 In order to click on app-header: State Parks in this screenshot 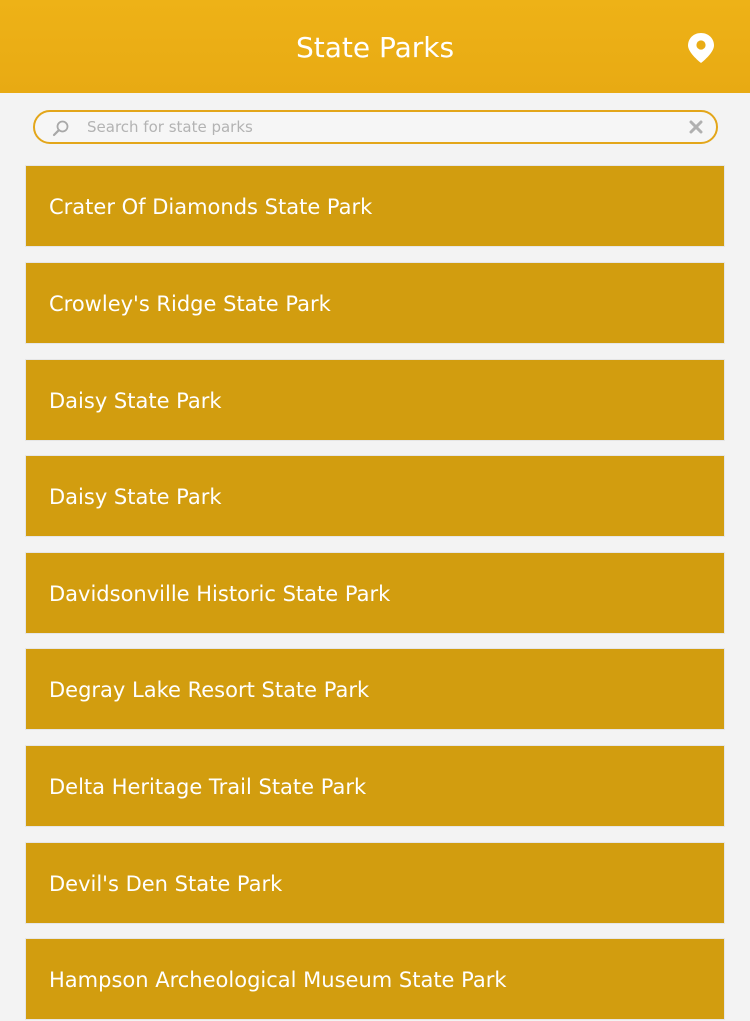, I will do `click(375, 46)`.